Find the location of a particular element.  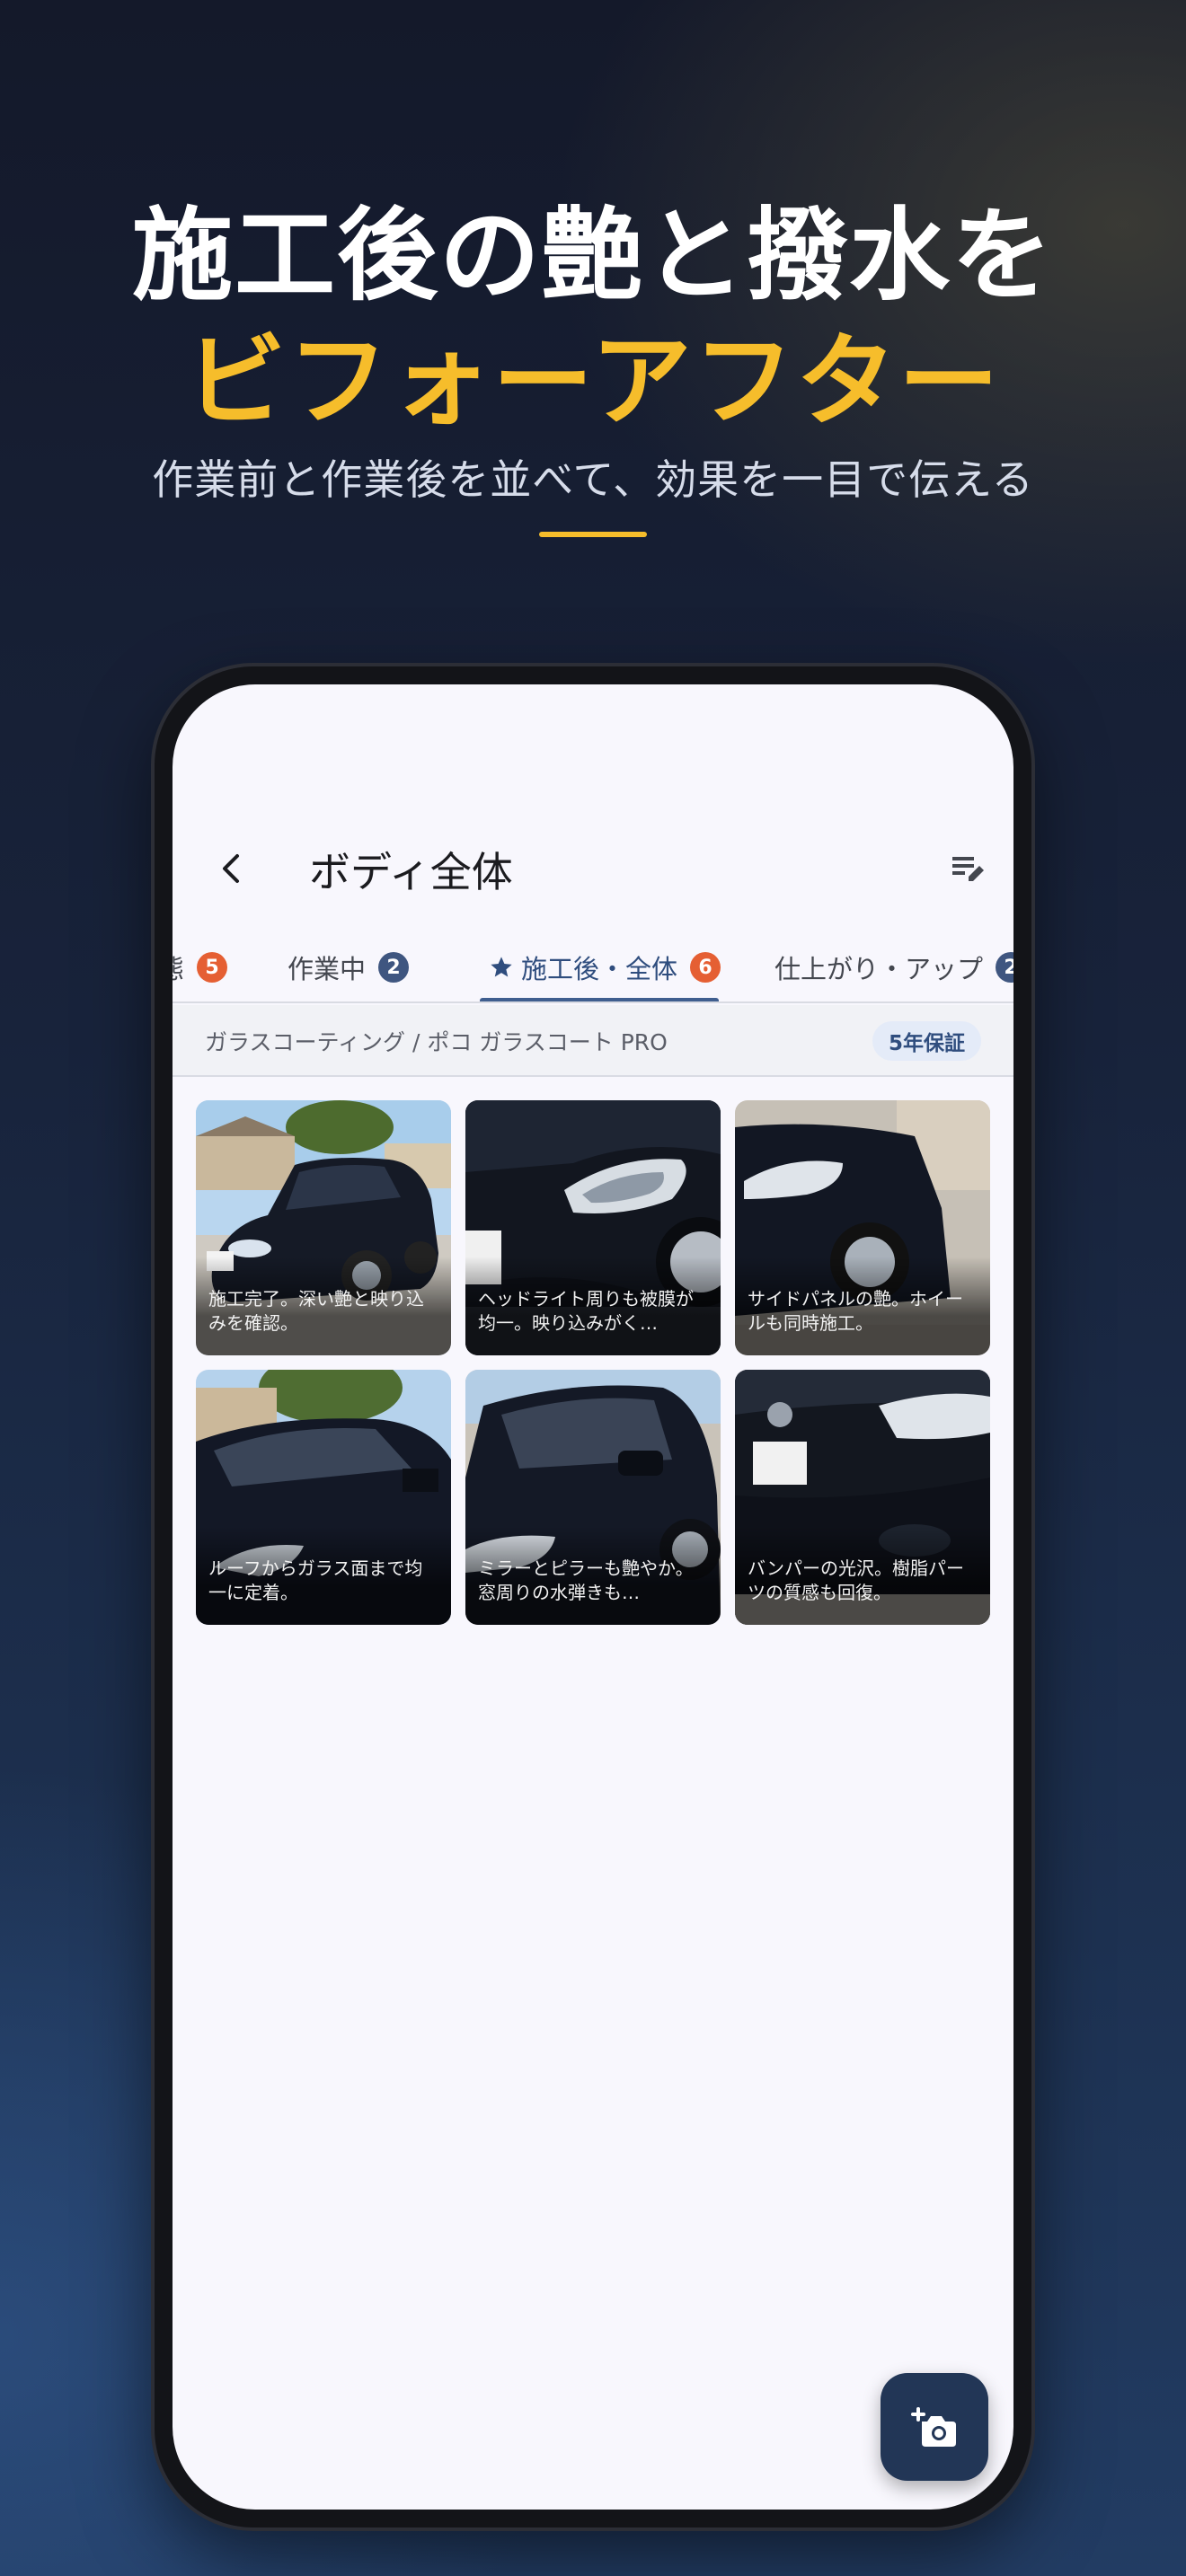

warranty-badge: 5年保証 is located at coordinates (926, 1041).